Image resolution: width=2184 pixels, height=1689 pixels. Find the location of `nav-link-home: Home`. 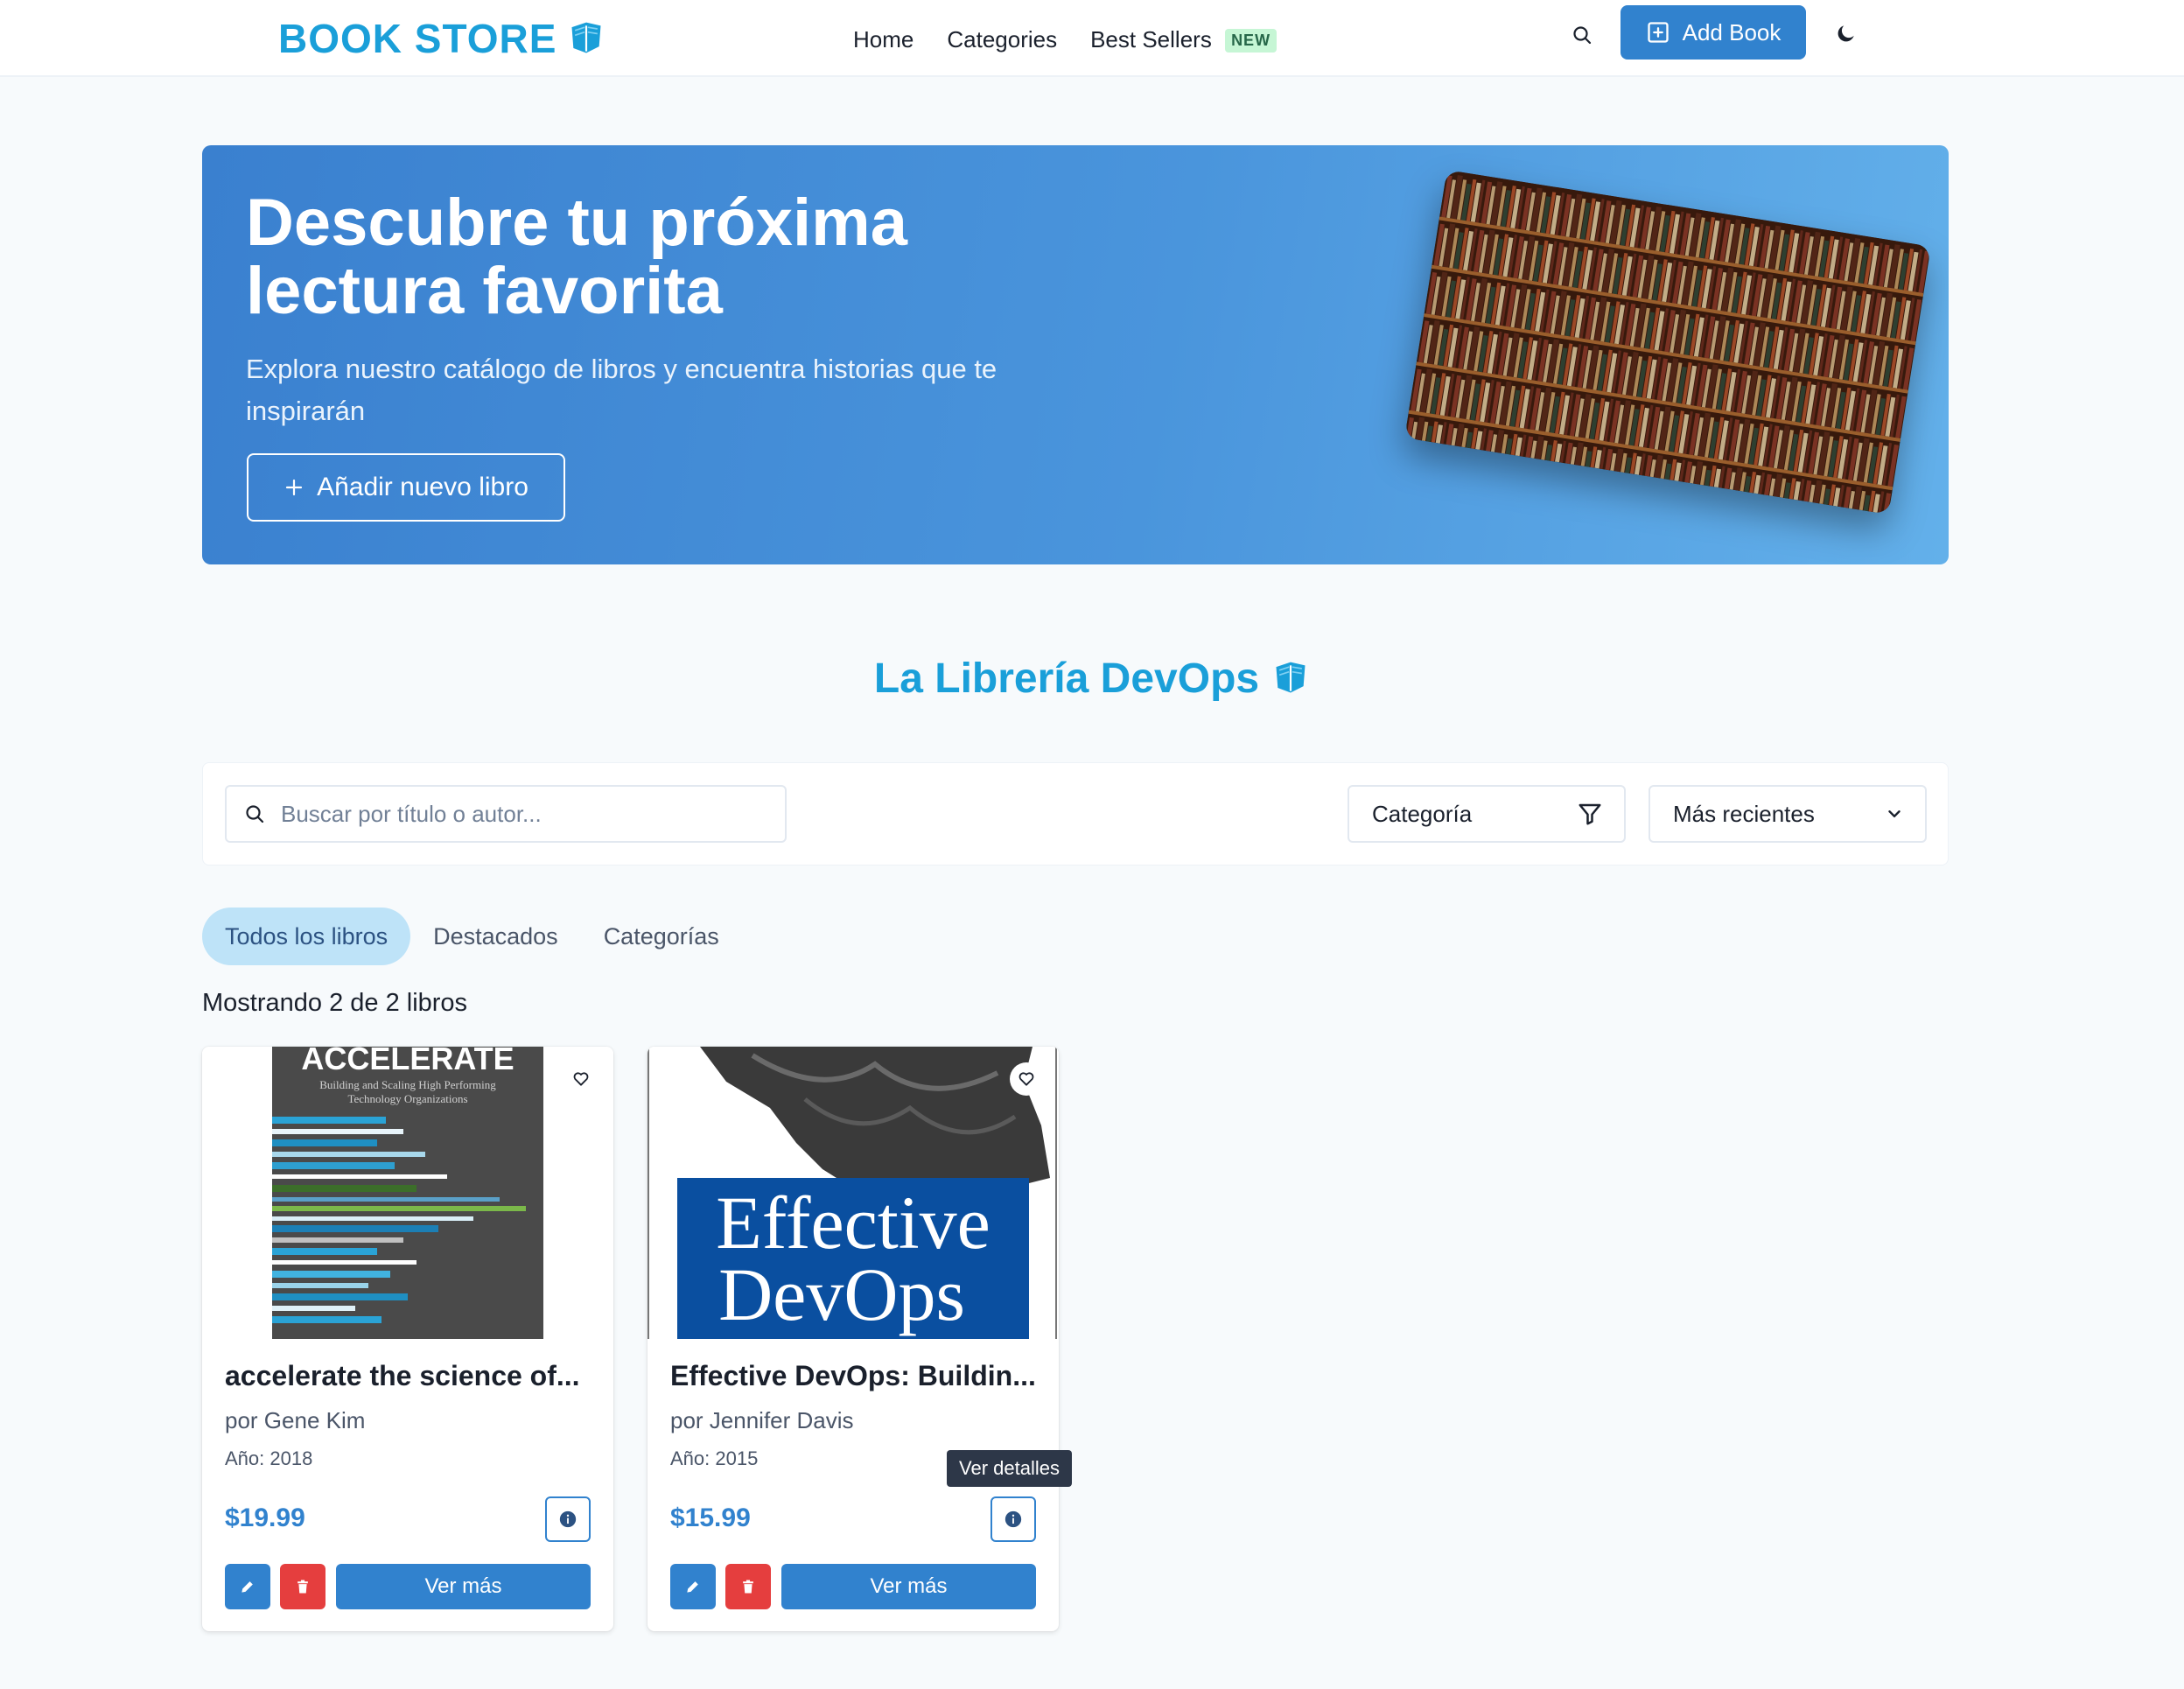

nav-link-home: Home is located at coordinates (883, 40).